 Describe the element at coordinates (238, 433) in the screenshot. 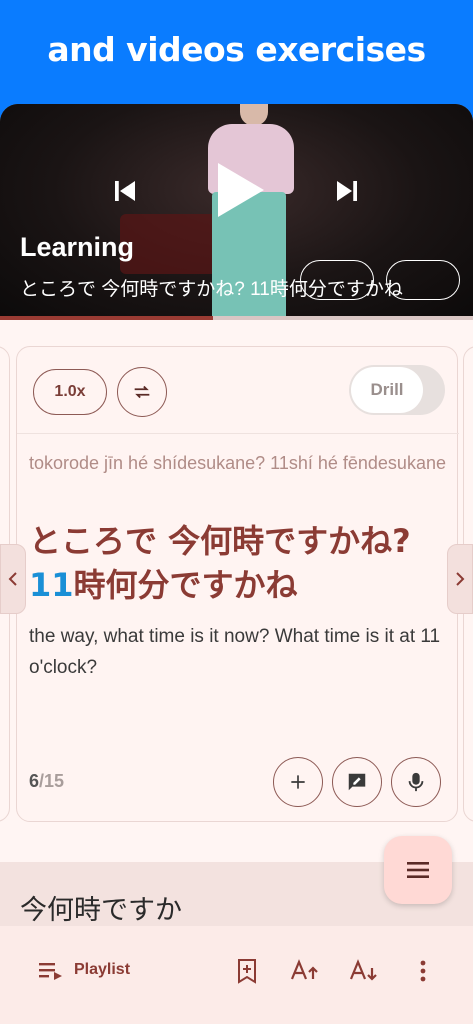

I see `card-divider` at that location.